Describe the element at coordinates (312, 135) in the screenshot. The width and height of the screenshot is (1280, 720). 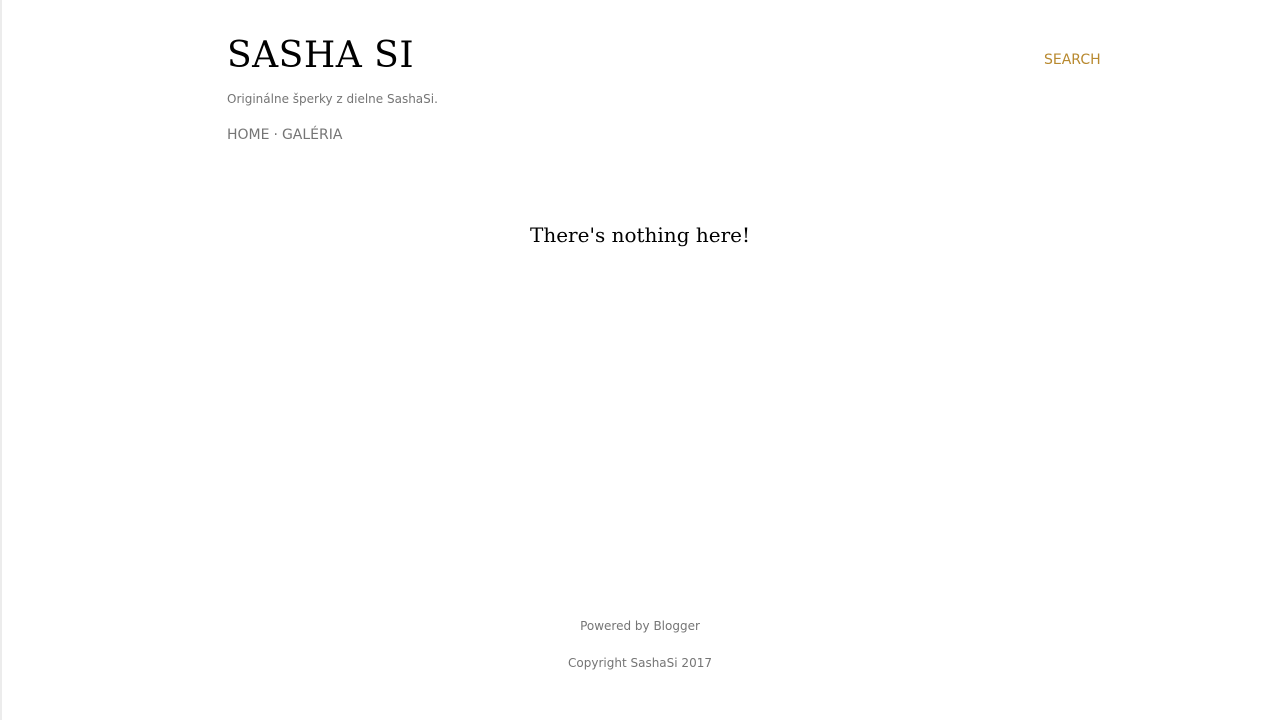
I see `nav-item-galeria: GALÉRIA` at that location.